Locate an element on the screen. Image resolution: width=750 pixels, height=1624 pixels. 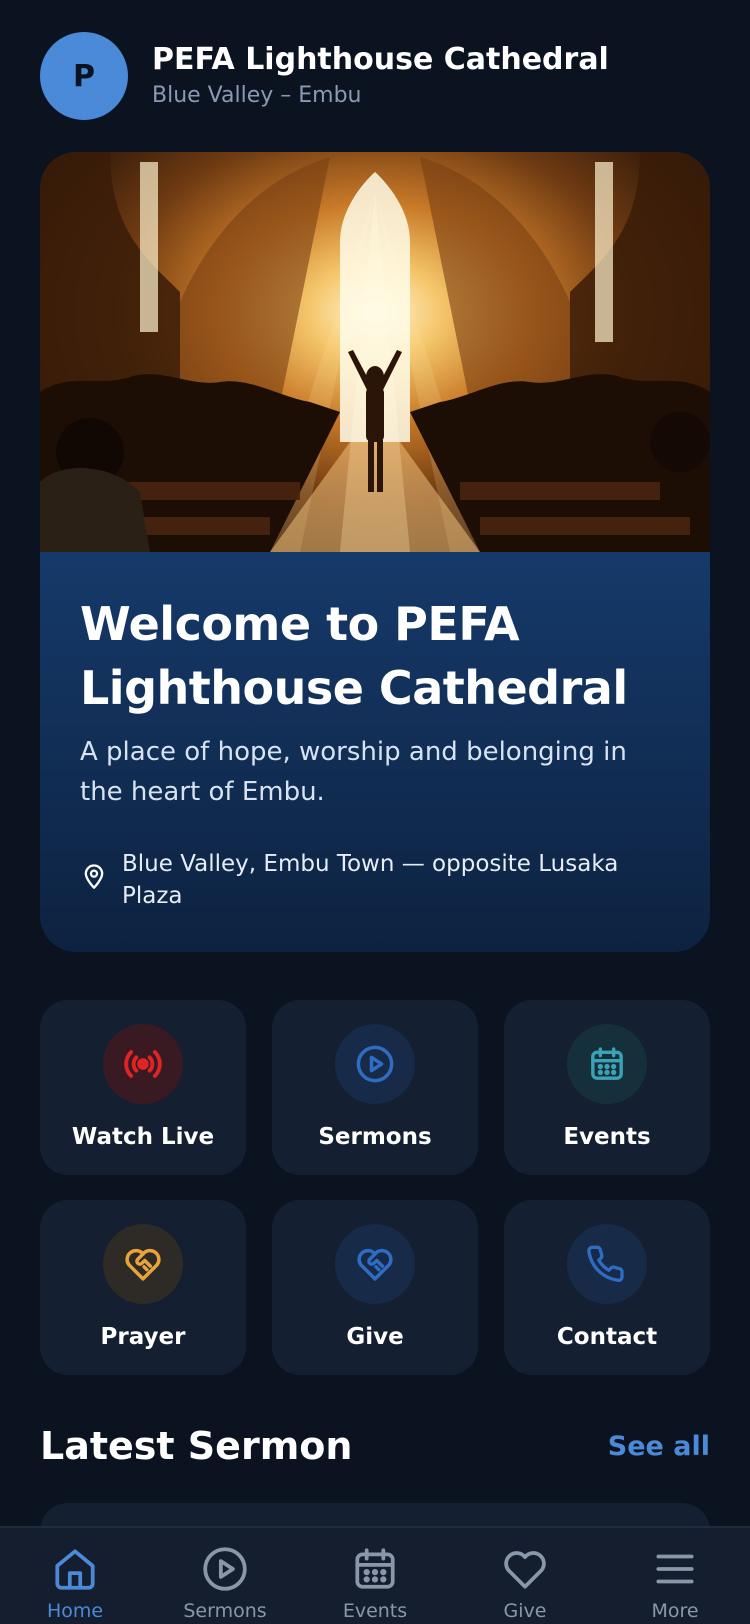
latest-sermon-header: Latest Sermon See all is located at coordinates (375, 1446).